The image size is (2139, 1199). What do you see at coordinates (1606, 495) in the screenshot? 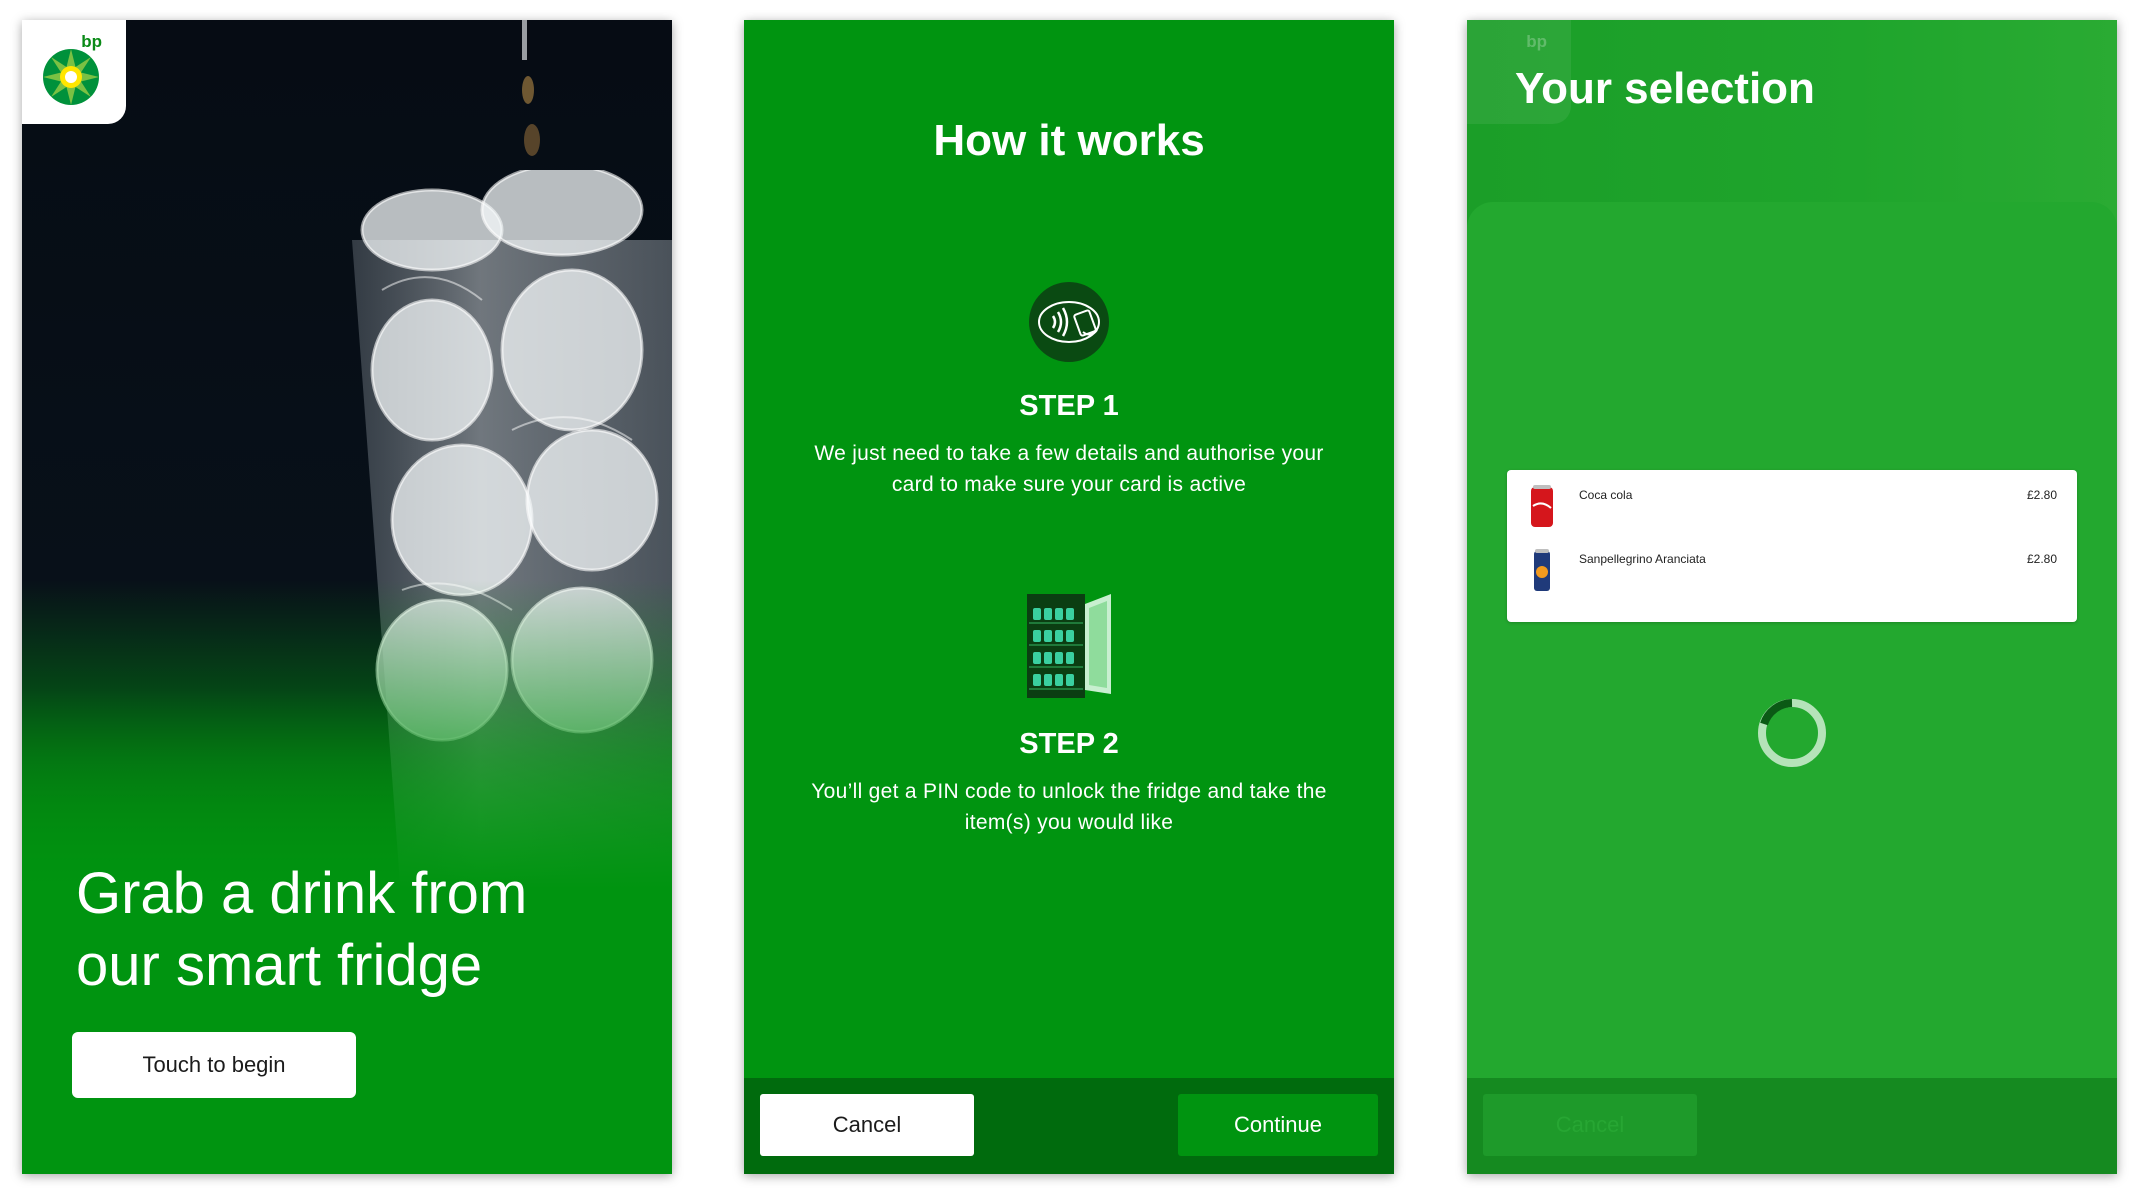
I see `item-name: Coca cola` at bounding box center [1606, 495].